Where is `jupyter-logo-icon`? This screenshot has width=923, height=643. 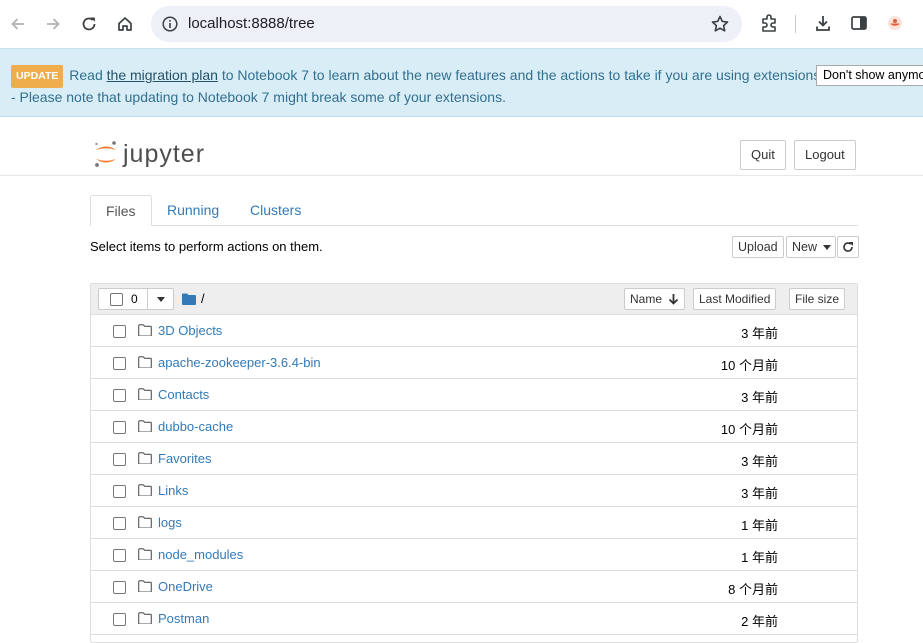
jupyter-logo-icon is located at coordinates (105, 154).